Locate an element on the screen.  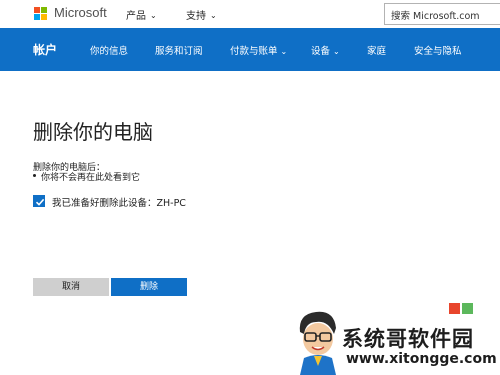
account-nav-devices: 设备 ⌄ is located at coordinates (325, 50).